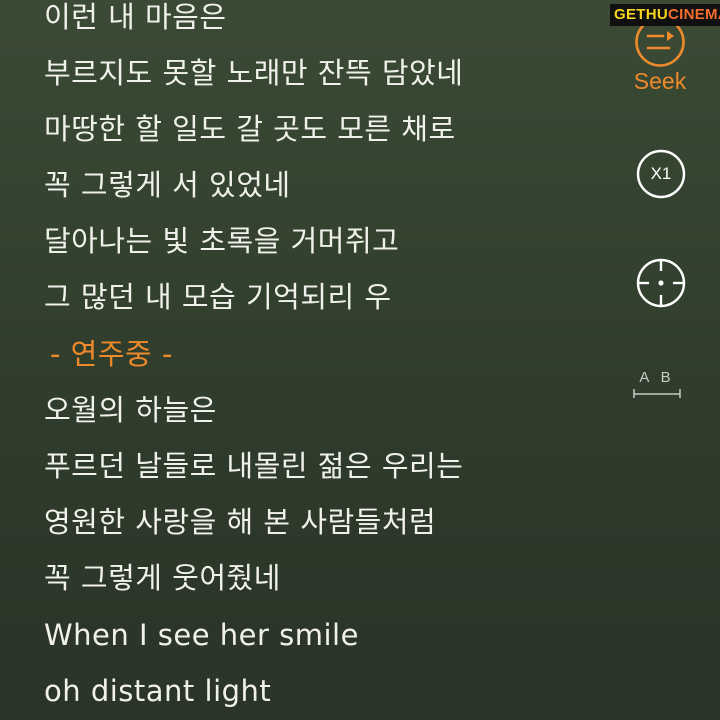 Image resolution: width=720 pixels, height=720 pixels. I want to click on playback-speed-button: X1, so click(661, 174).